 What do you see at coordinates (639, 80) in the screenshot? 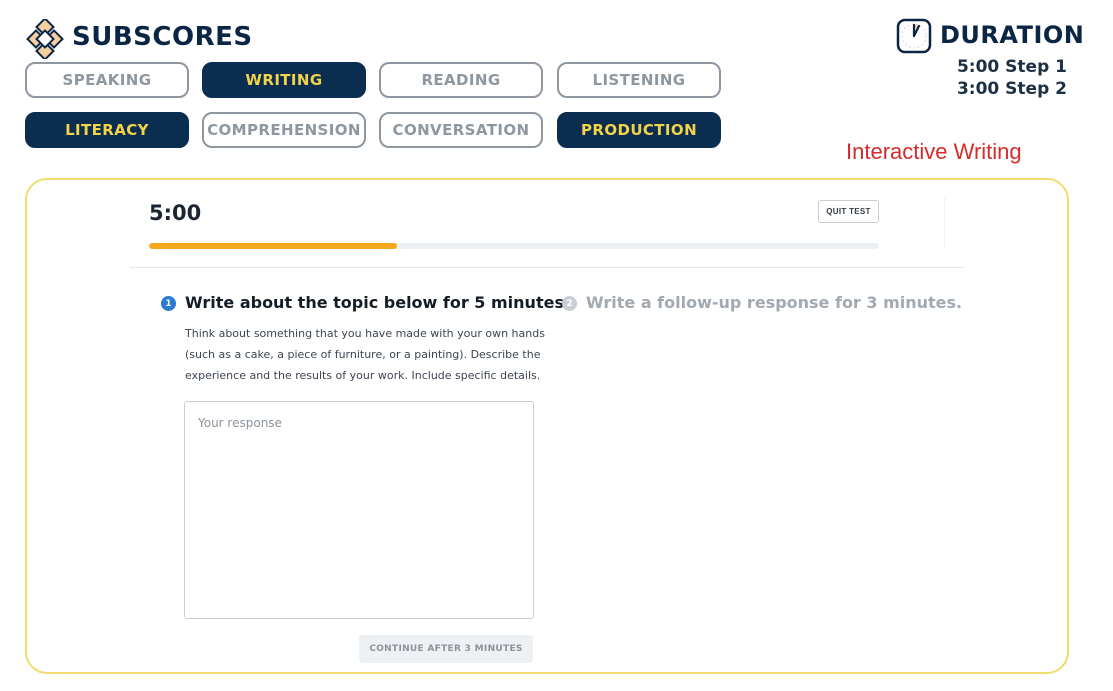
I see `subscore-listening: LISTENING` at bounding box center [639, 80].